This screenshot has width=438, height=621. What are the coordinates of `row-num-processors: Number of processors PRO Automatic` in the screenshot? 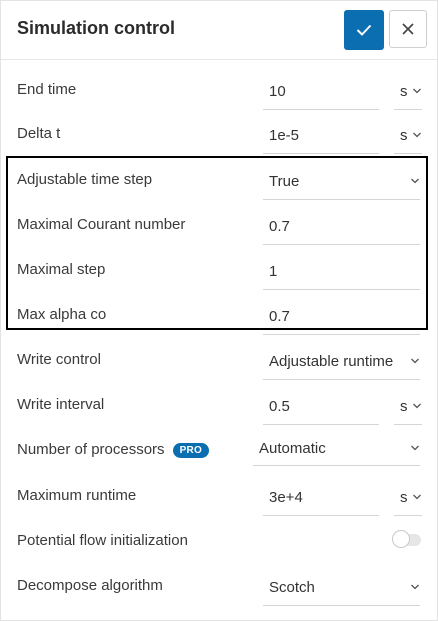 It's located at (219, 449).